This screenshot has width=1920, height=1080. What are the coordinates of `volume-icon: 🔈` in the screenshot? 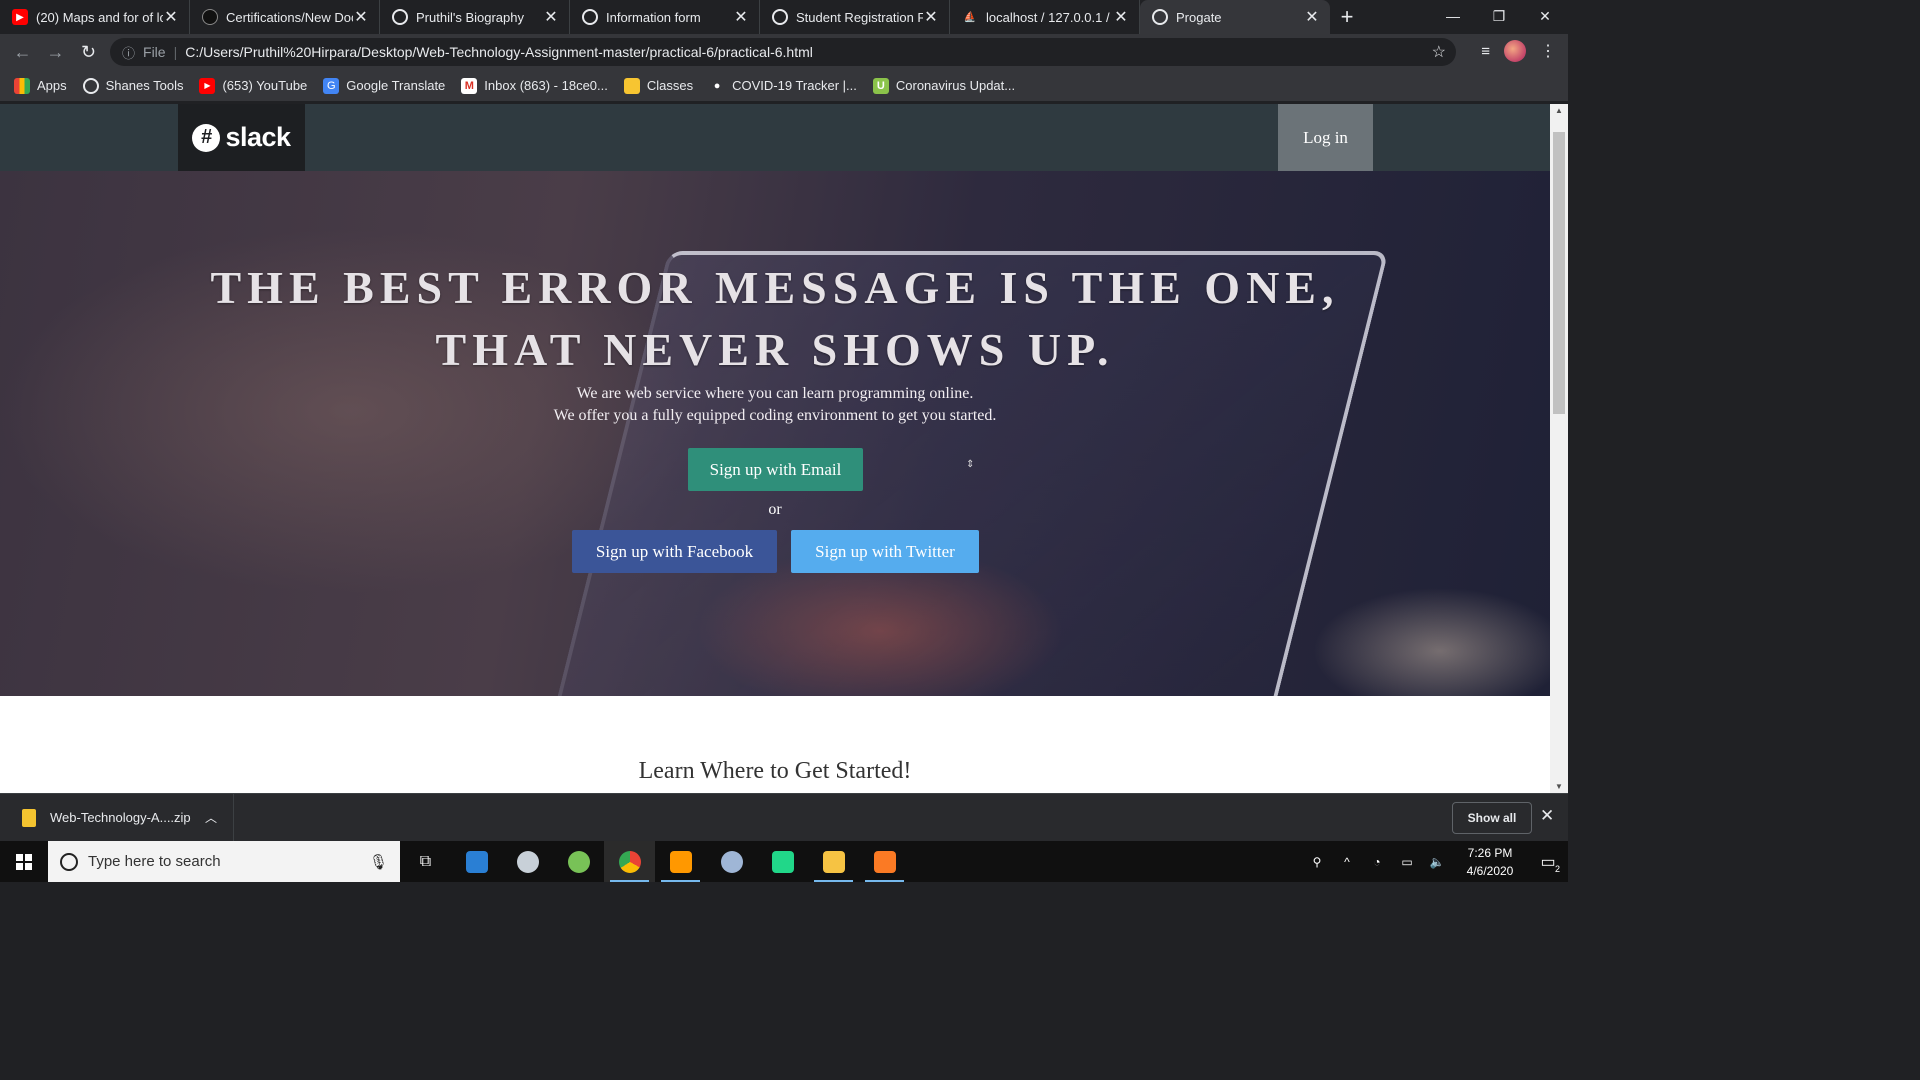 It's located at (1437, 862).